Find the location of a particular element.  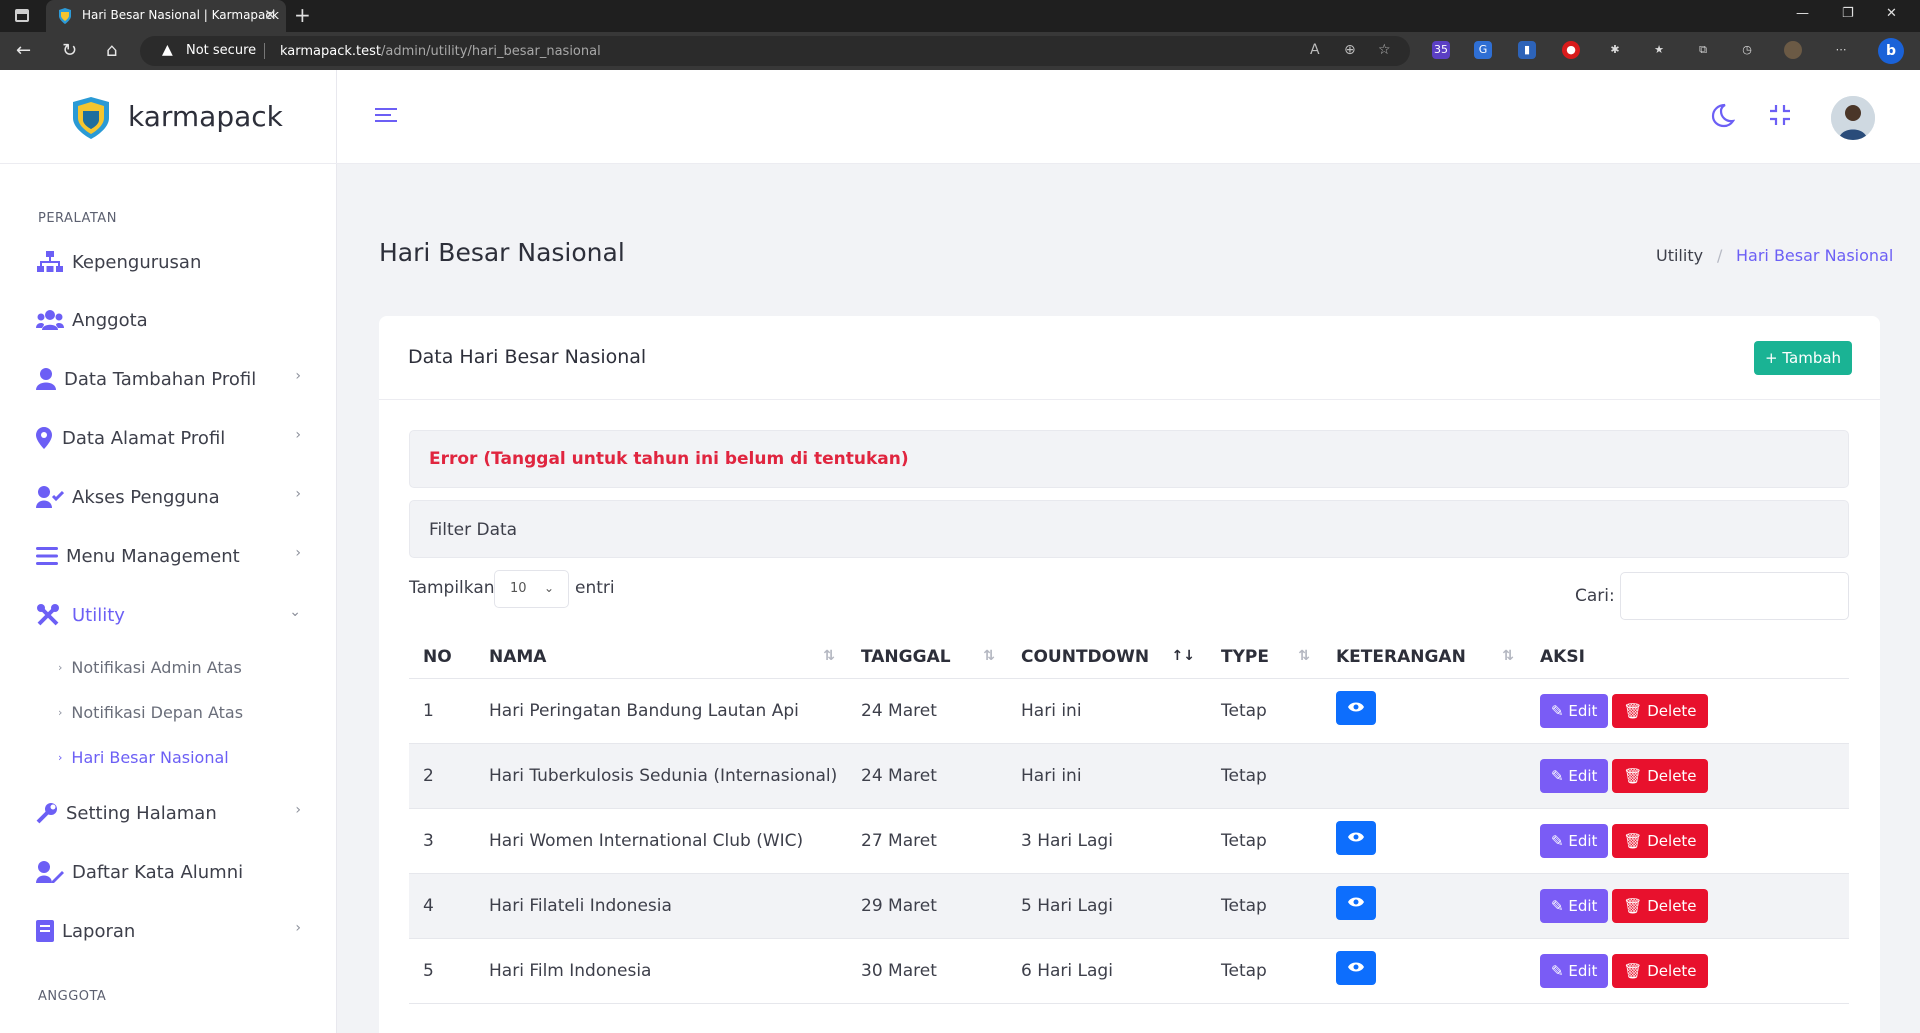

sidebar-item-utility: Utility ⌄ is located at coordinates (168, 615).